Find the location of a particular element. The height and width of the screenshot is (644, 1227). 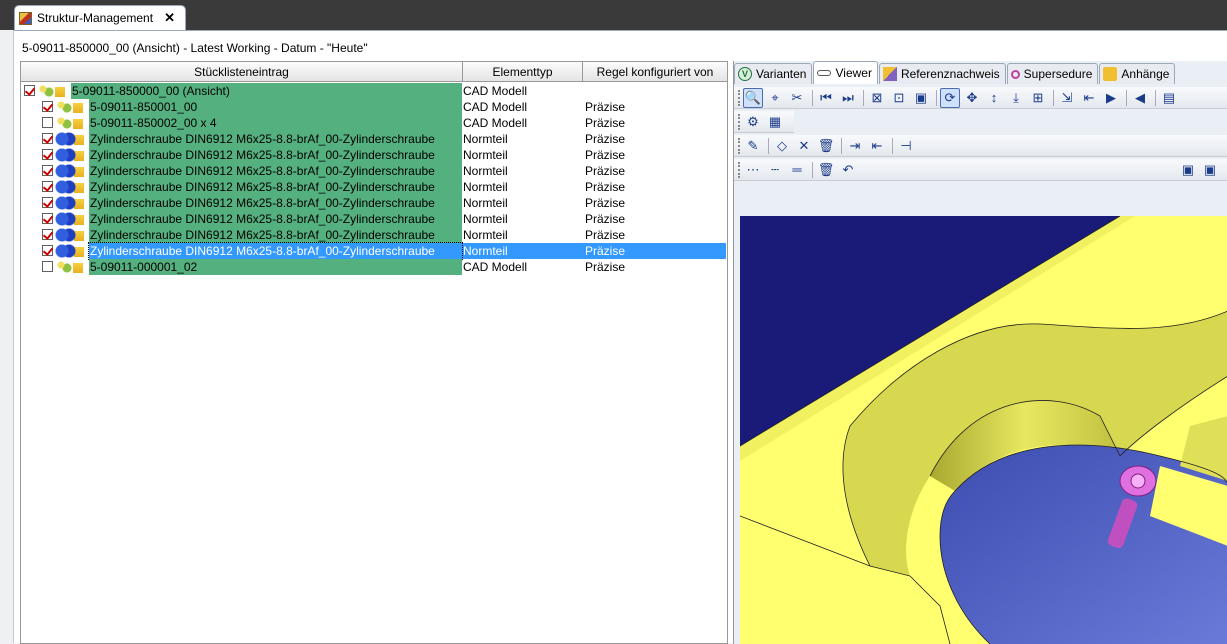

toolbar-button: ⤓ is located at coordinates (1016, 98).